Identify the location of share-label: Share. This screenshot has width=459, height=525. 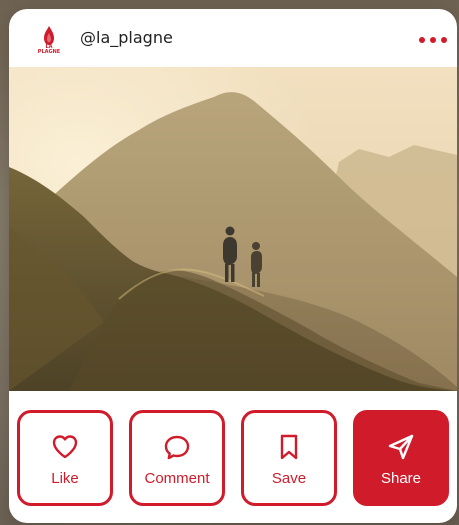
(401, 478).